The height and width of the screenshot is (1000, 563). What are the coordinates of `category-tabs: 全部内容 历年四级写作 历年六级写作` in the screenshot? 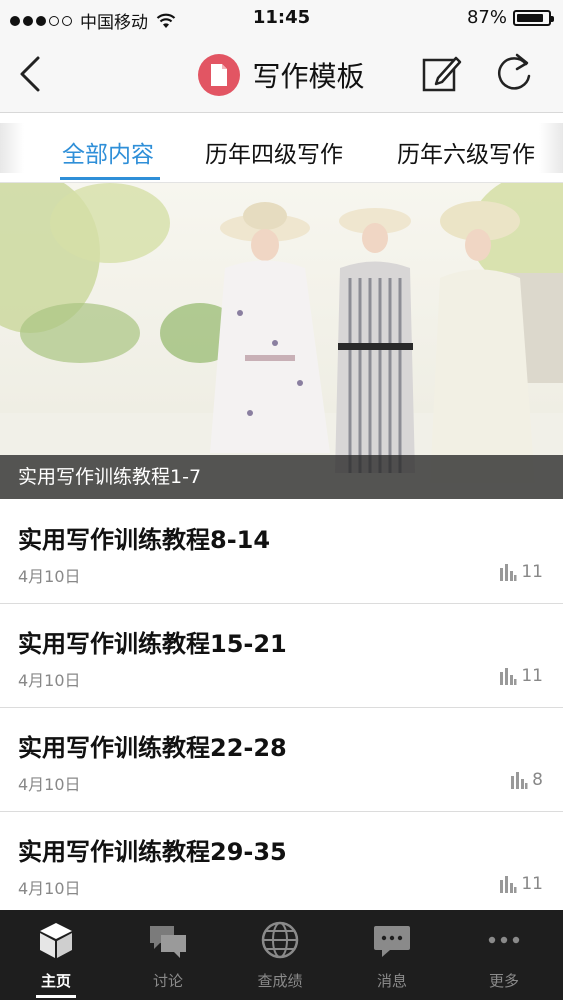 It's located at (281, 148).